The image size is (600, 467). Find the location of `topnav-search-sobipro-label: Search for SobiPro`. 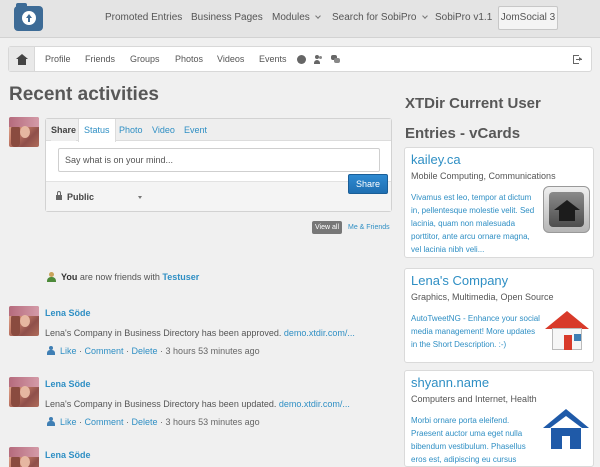

topnav-search-sobipro-label: Search for SobiPro is located at coordinates (374, 17).